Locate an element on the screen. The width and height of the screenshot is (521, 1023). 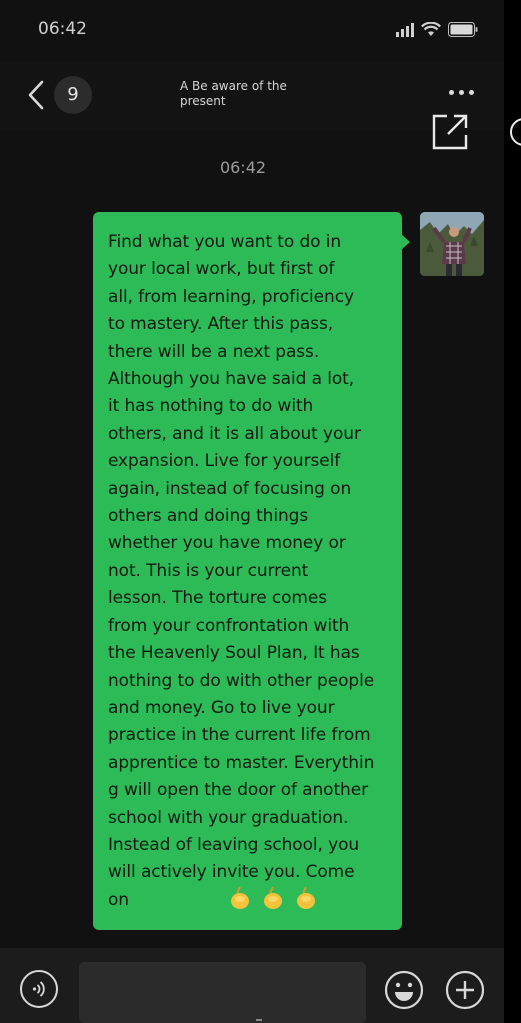
chat-header: 9 A Be aware of the present is located at coordinates (252, 96).